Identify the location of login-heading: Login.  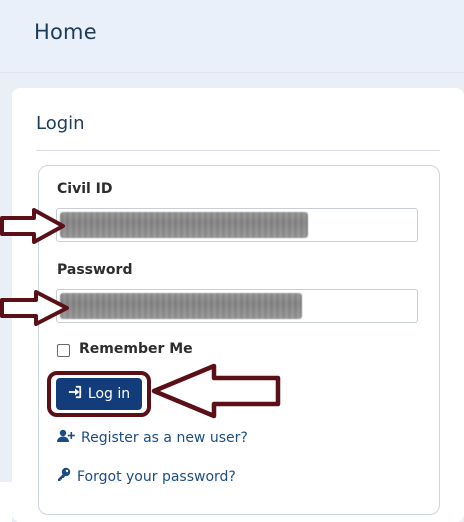
(60, 123).